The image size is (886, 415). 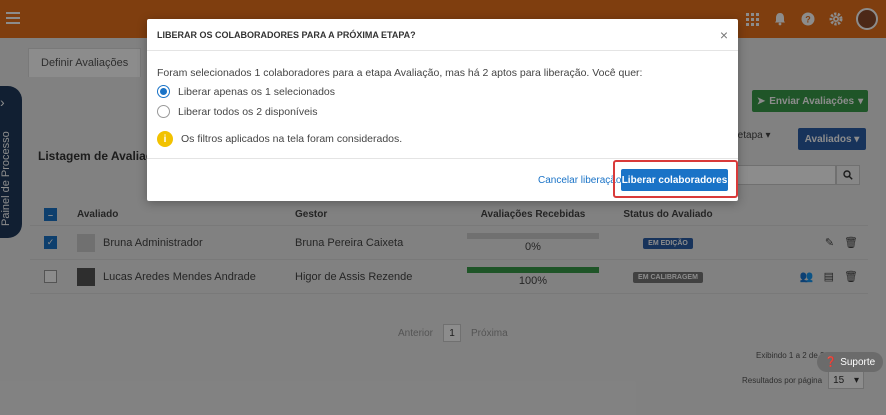 What do you see at coordinates (163, 91) in the screenshot?
I see `radio-selected-only` at bounding box center [163, 91].